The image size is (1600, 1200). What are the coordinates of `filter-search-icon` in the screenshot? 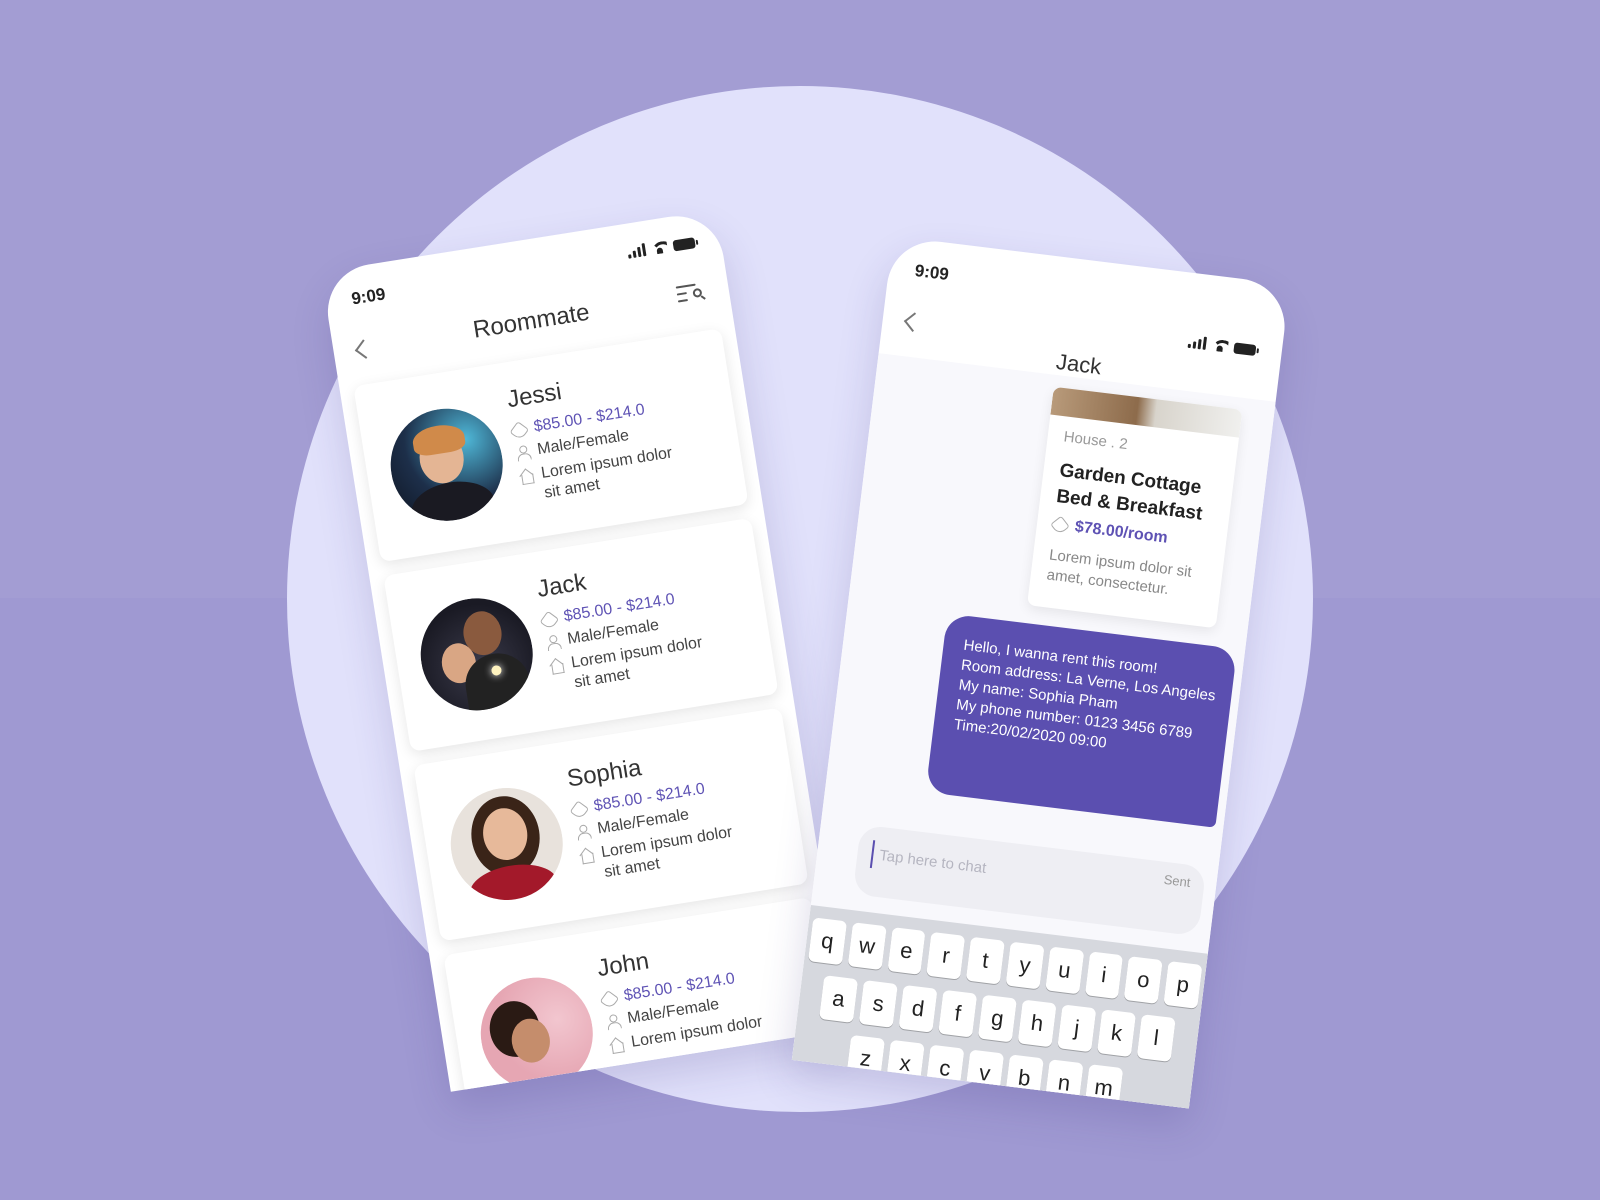 It's located at (690, 294).